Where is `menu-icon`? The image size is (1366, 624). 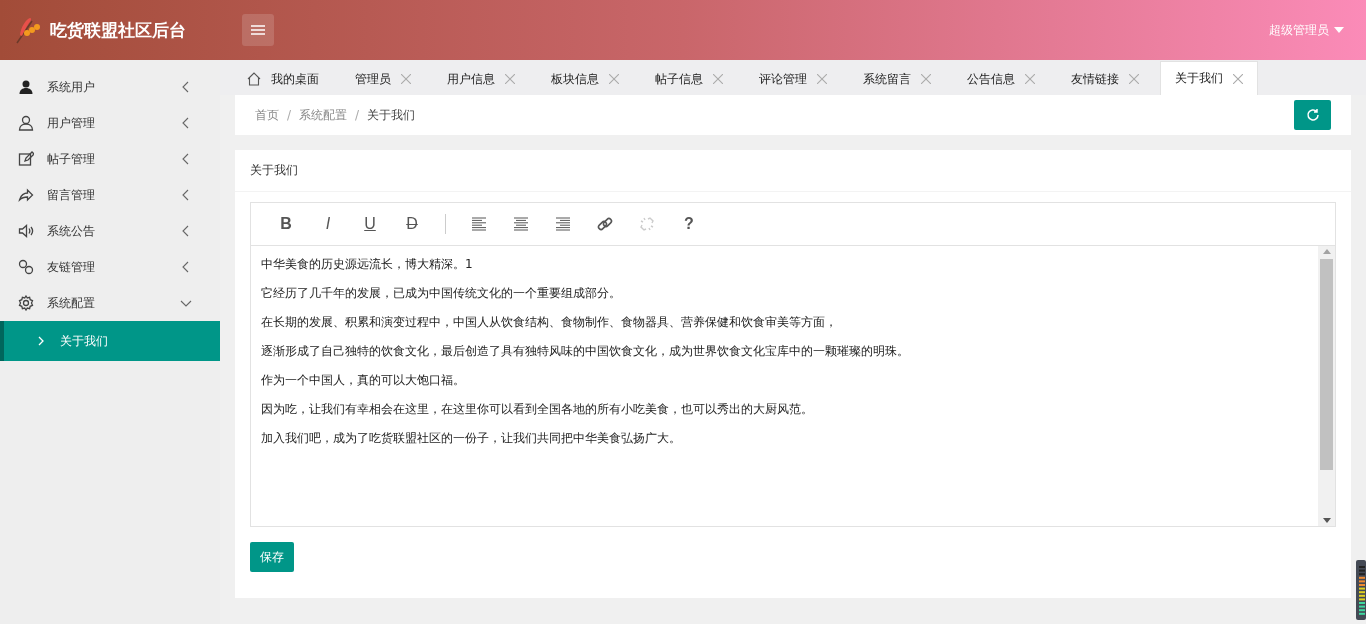
menu-icon is located at coordinates (258, 30).